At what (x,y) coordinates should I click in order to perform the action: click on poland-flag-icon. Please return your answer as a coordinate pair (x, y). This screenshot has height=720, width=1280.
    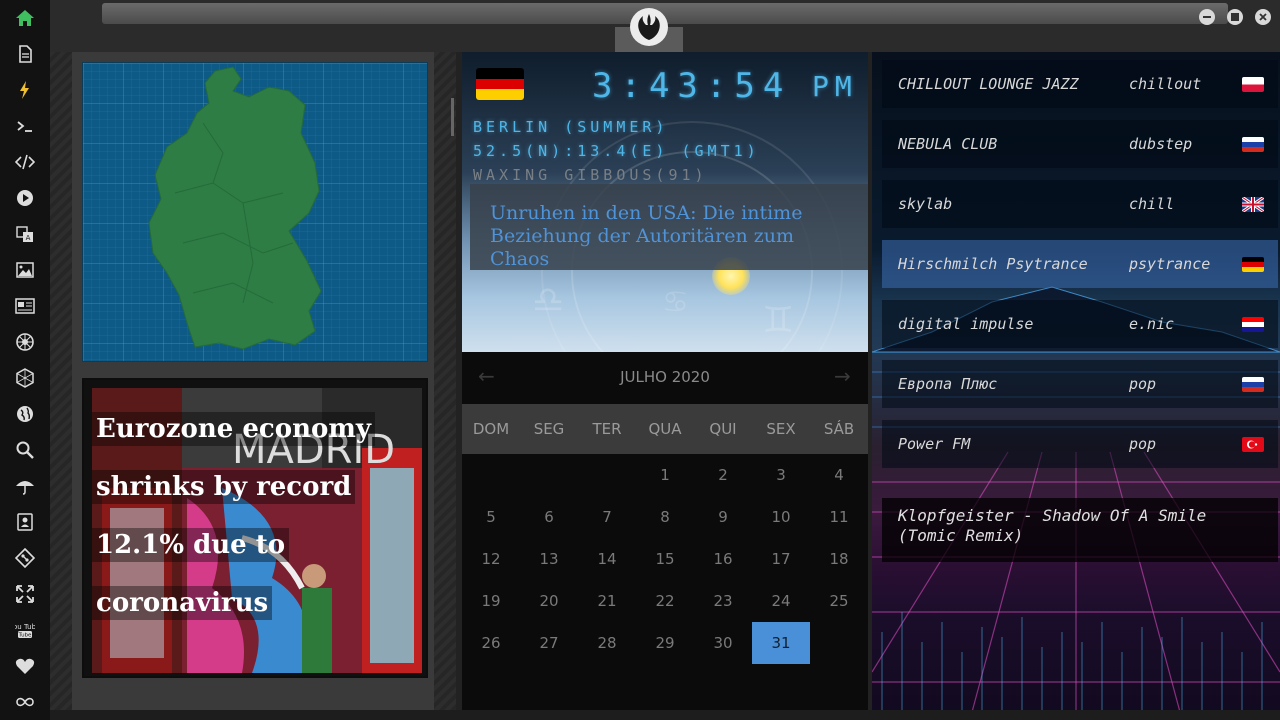
    Looking at the image, I should click on (1253, 84).